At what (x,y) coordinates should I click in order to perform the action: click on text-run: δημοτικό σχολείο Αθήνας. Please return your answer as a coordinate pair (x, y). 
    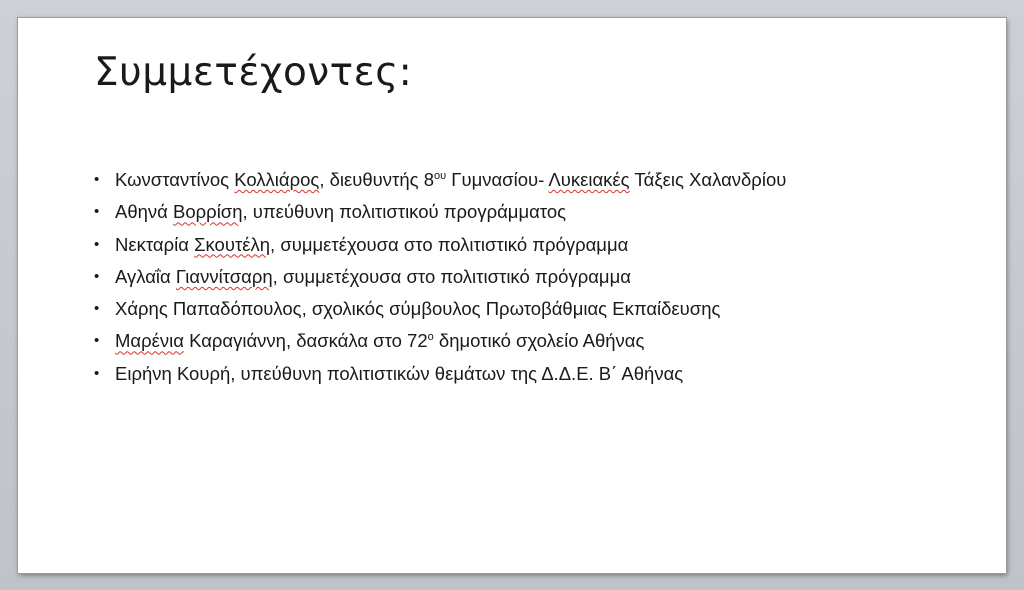
    Looking at the image, I should click on (539, 341).